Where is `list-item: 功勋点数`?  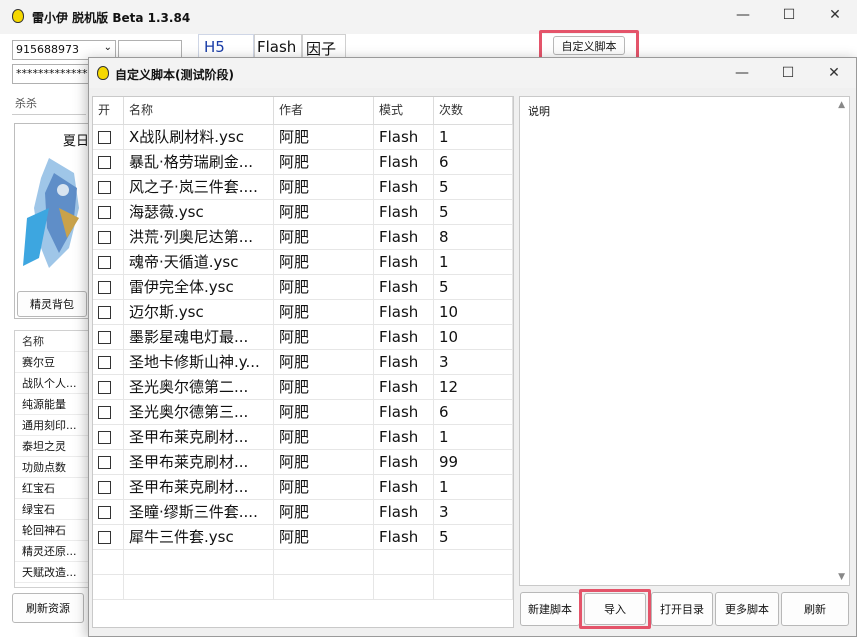
list-item: 功勋点数 is located at coordinates (52, 467).